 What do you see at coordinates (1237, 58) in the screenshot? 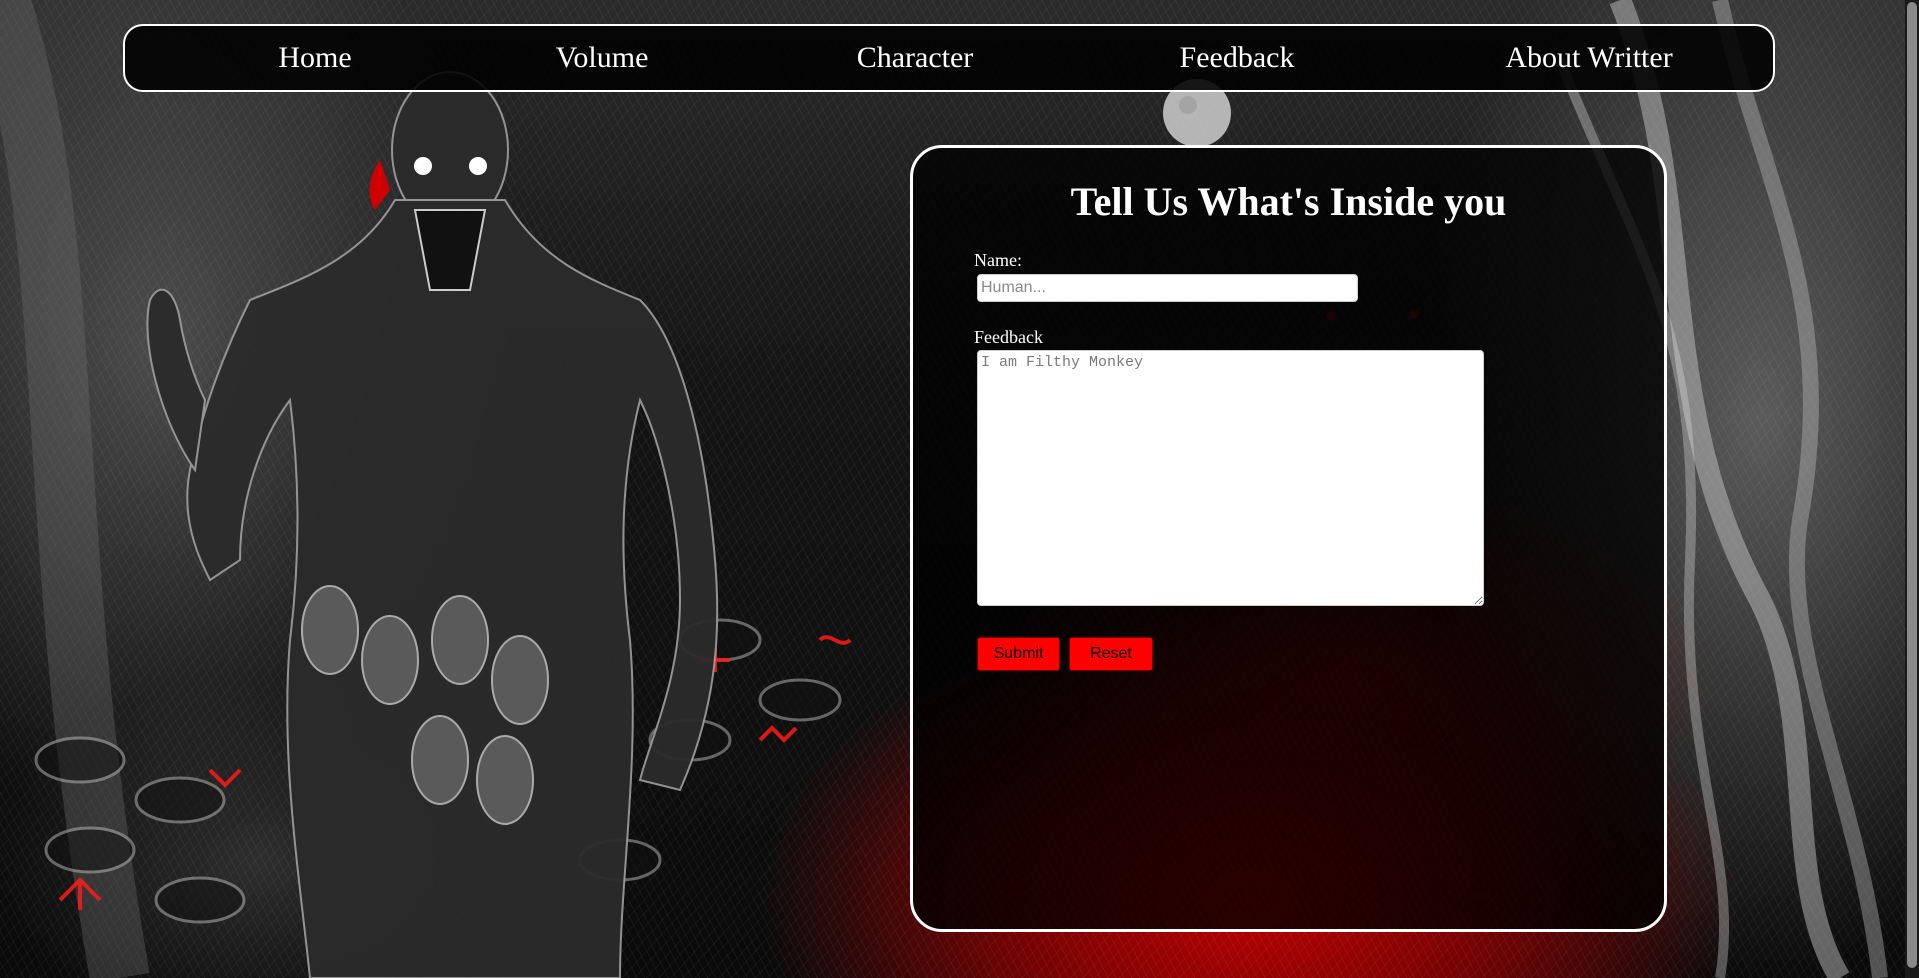
I see `nav-feedback-link: Feedback` at bounding box center [1237, 58].